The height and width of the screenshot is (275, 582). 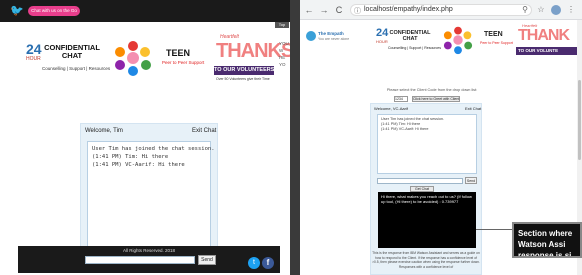 What do you see at coordinates (204, 131) in the screenshot?
I see `client-exit-chat-link: Exit Chat` at bounding box center [204, 131].